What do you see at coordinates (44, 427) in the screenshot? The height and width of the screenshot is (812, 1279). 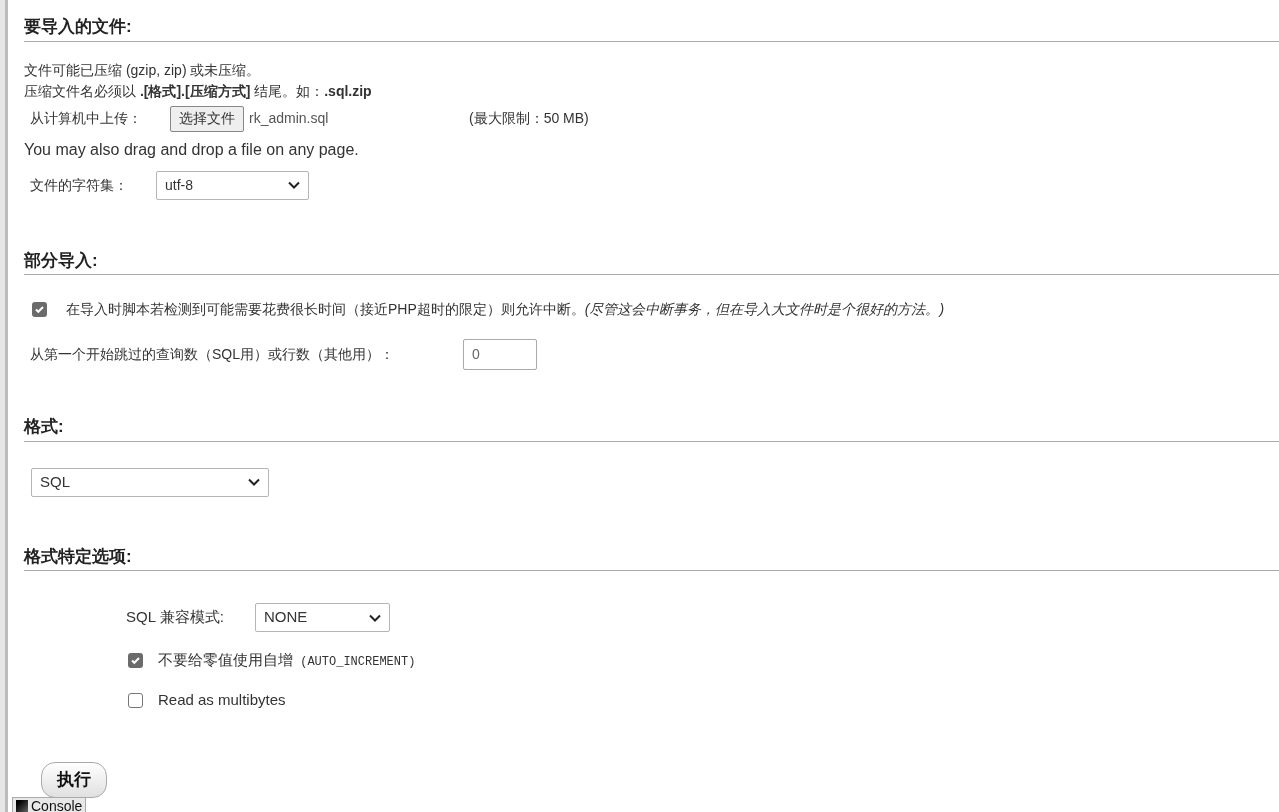 I see `section-heading: 格式:` at bounding box center [44, 427].